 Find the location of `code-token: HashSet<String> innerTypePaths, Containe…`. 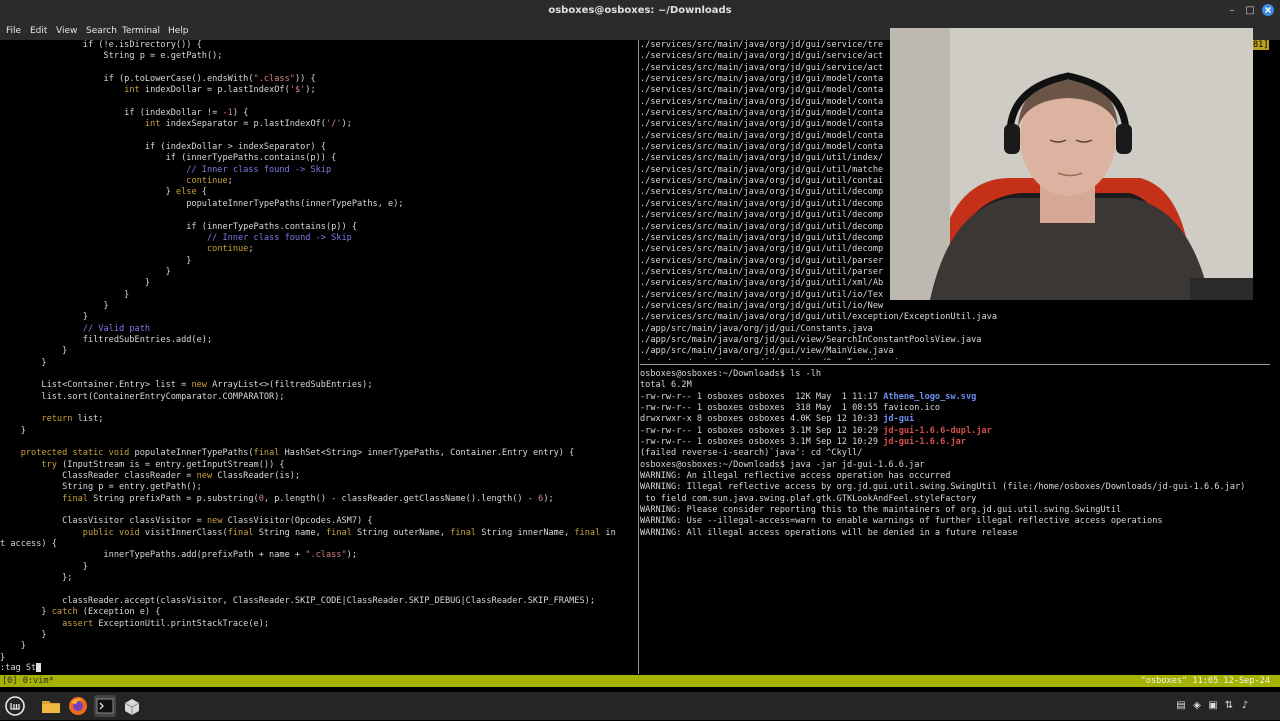

code-token: HashSet<String> innerTypePaths, Containe… is located at coordinates (427, 453).